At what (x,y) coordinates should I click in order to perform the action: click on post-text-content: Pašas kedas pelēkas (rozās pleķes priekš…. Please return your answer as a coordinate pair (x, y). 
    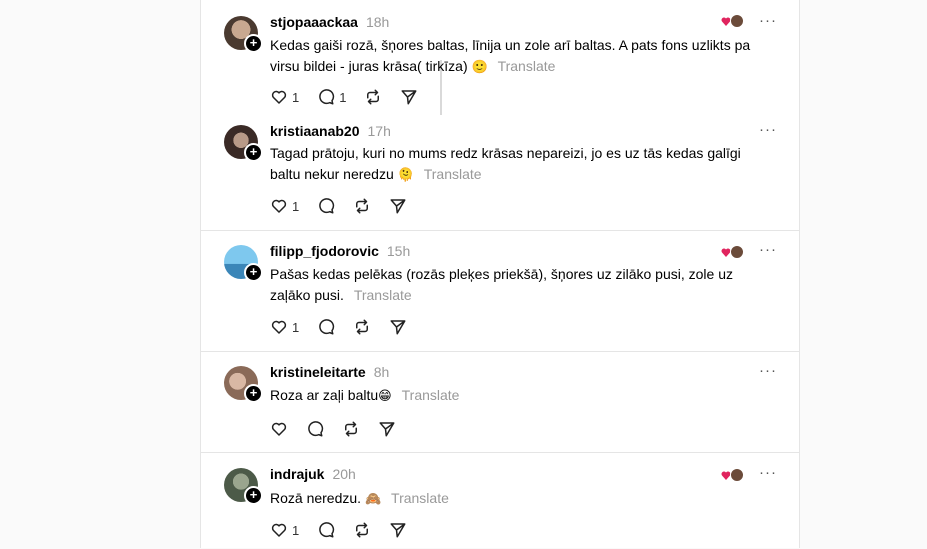
    Looking at the image, I should click on (501, 284).